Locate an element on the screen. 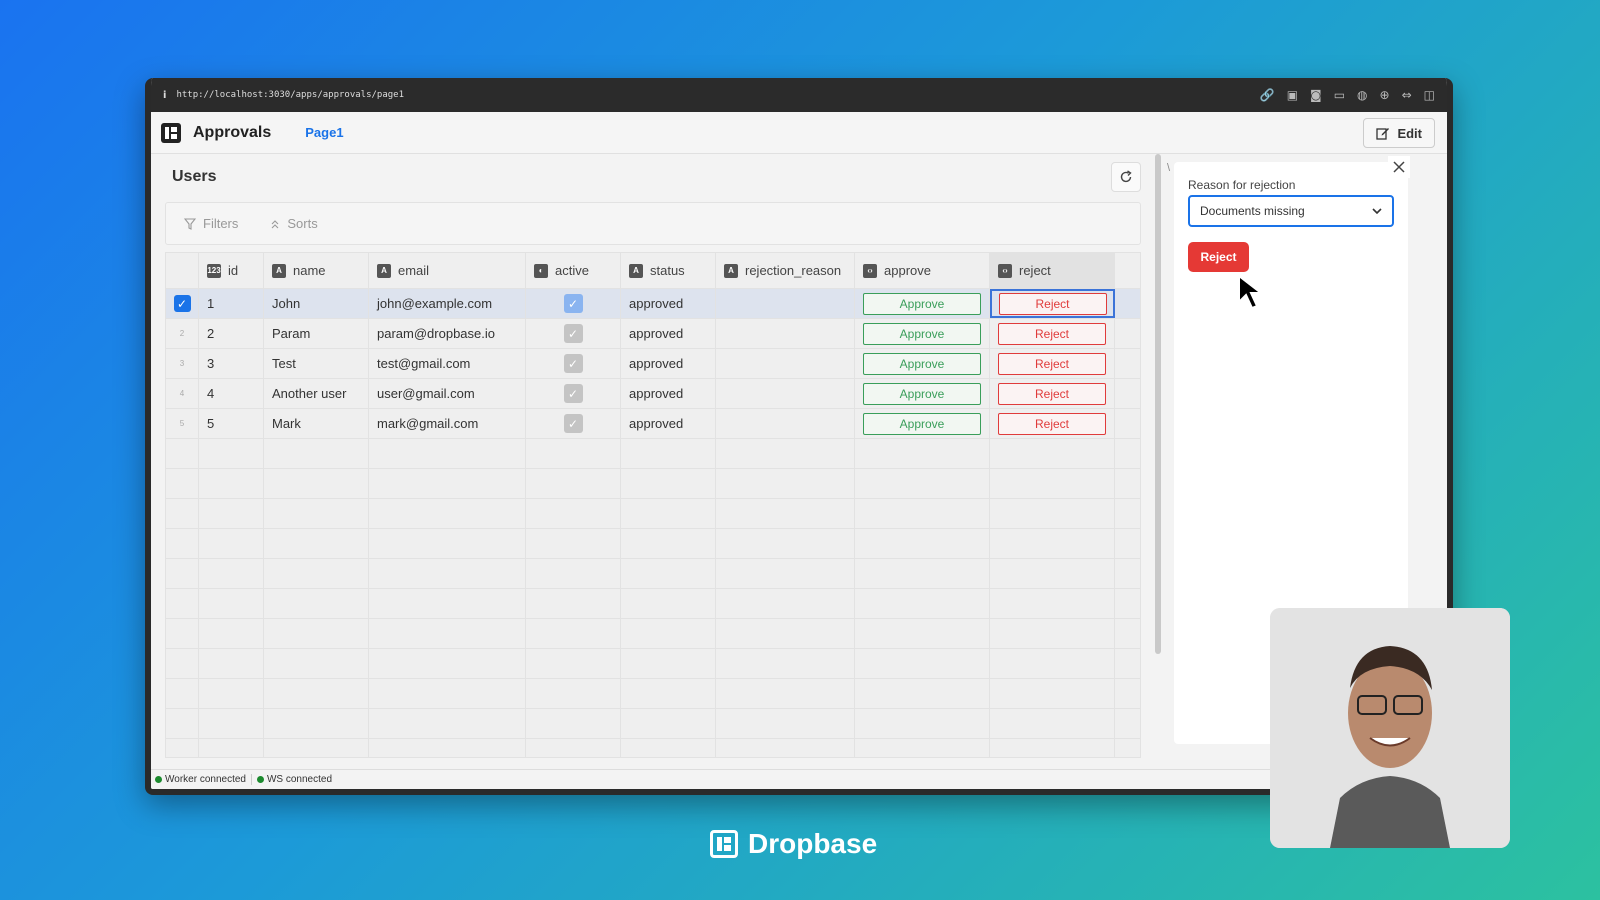  crosshair-icon: ⊕ is located at coordinates (1385, 95).